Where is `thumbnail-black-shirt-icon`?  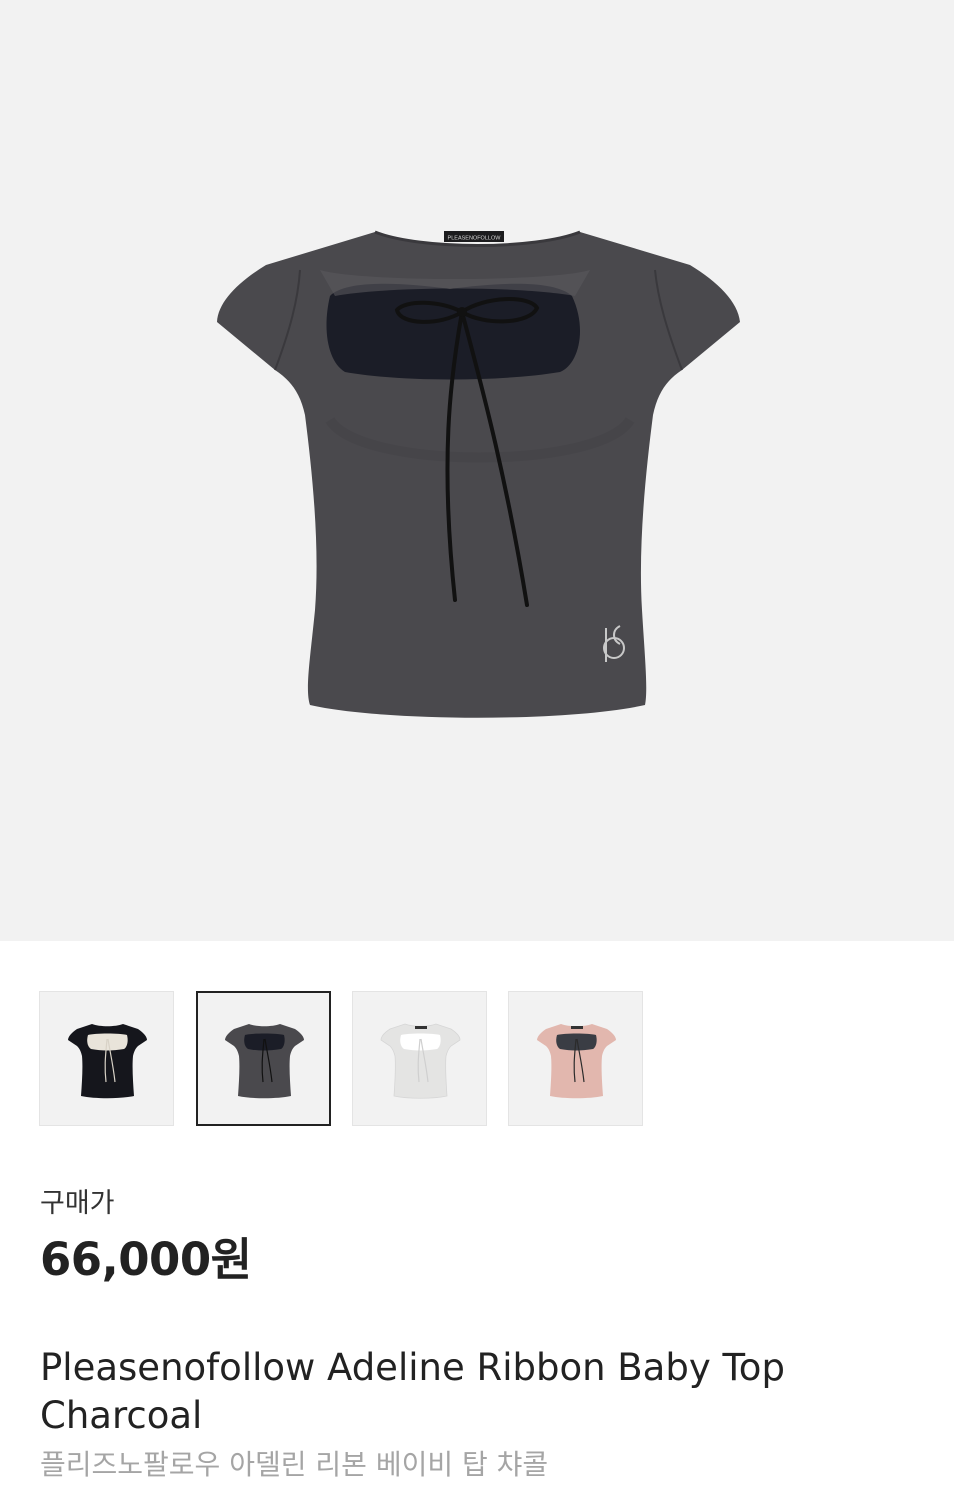
thumbnail-black-shirt-icon is located at coordinates (107, 1061).